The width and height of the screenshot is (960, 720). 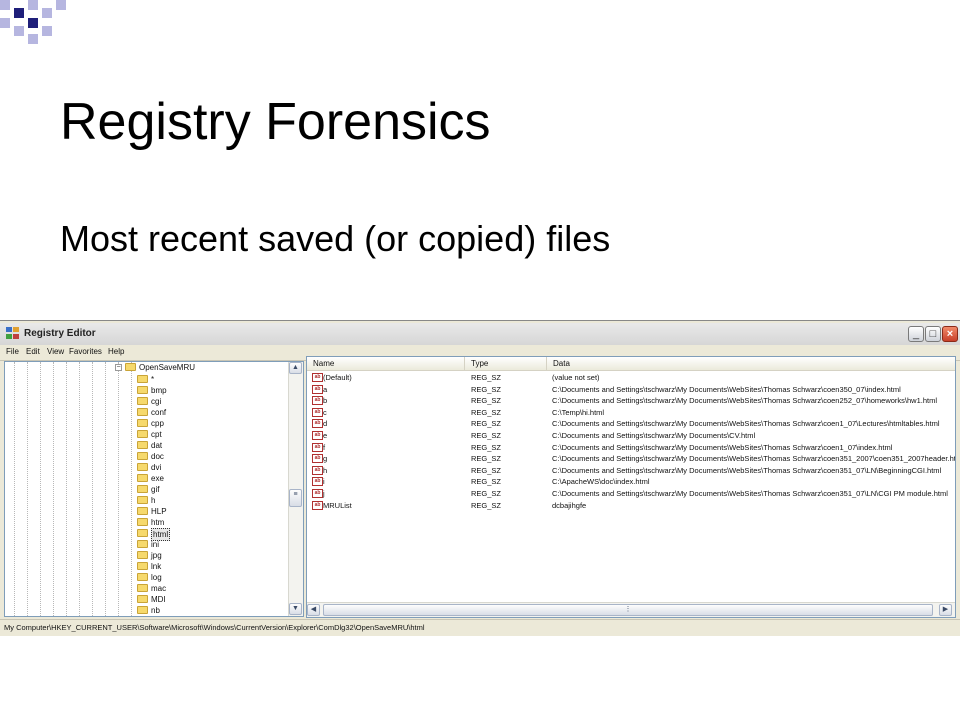 I want to click on list-row: ab i REG_SZ C:\ApacheWS\doc\index.html, so click(x=631, y=482).